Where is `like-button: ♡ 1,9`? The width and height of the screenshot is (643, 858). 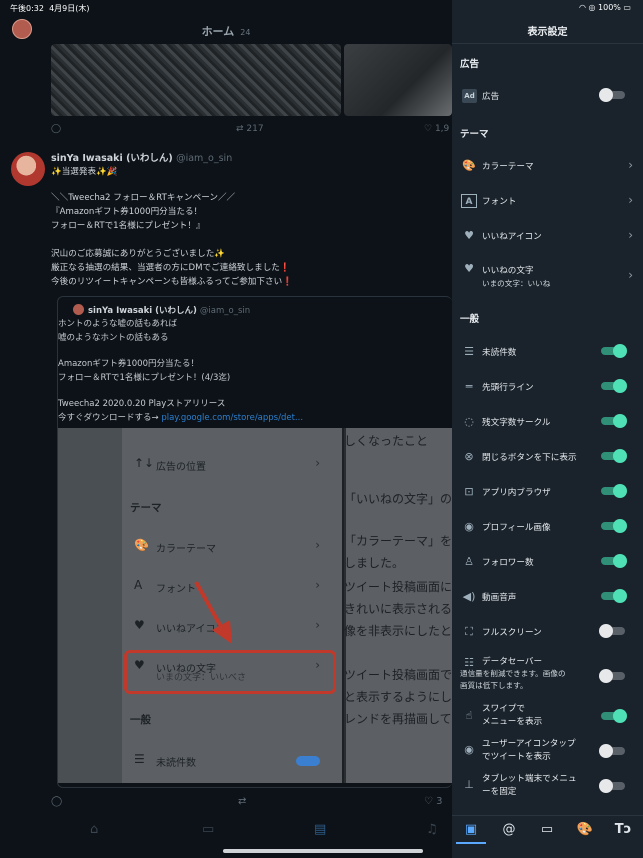
like-button: ♡ 1,9 is located at coordinates (436, 129).